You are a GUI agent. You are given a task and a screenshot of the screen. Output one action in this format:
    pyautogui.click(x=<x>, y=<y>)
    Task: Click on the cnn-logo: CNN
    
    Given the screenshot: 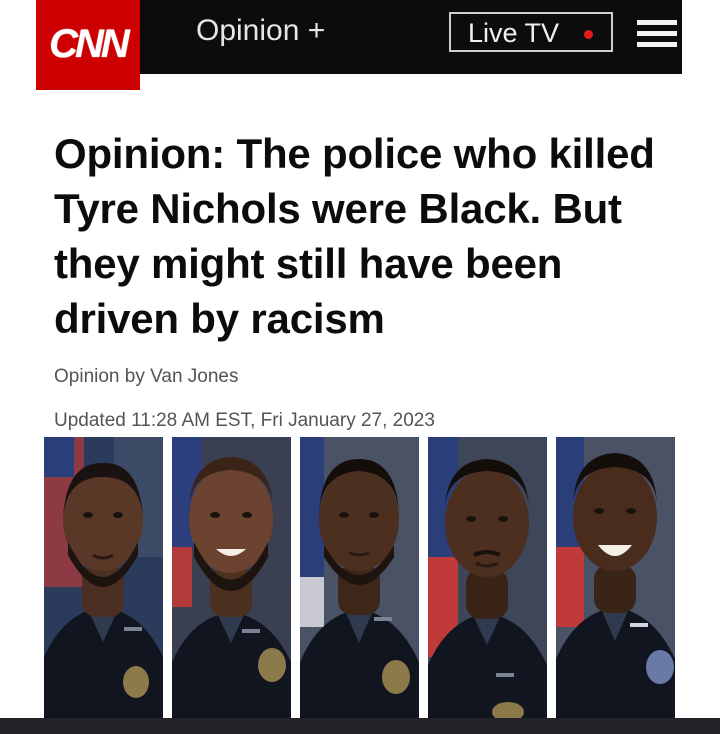 What is the action you would take?
    pyautogui.click(x=88, y=45)
    